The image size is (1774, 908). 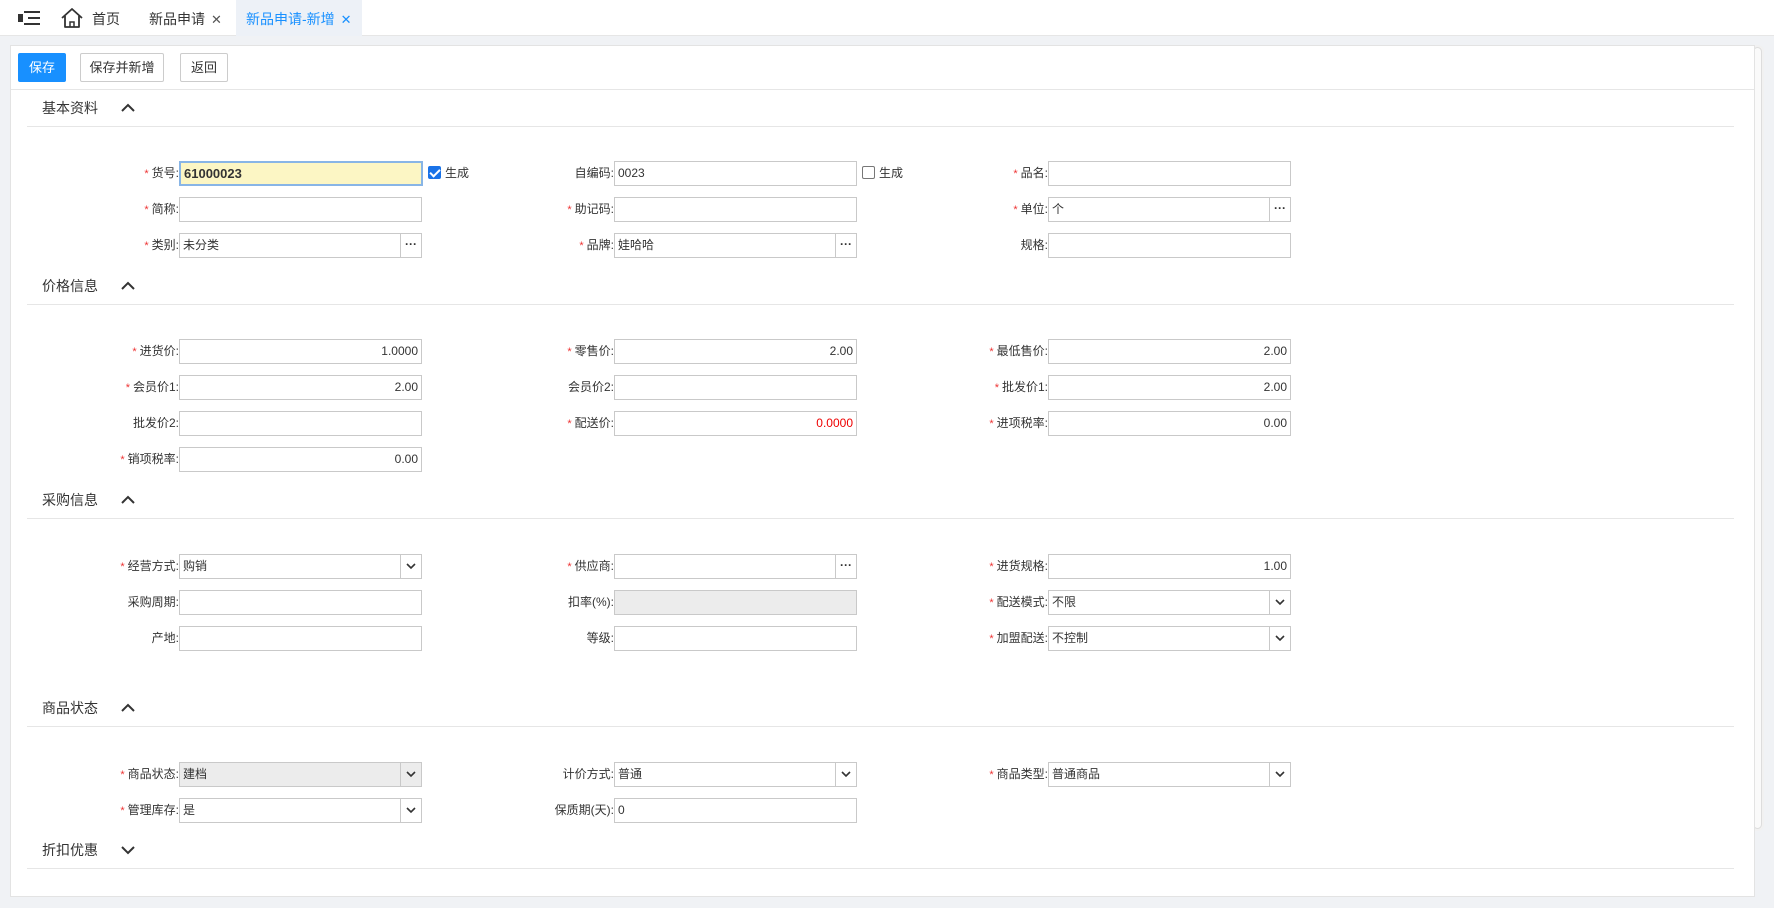 What do you see at coordinates (880, 286) in the screenshot?
I see `section-price: 价格信息` at bounding box center [880, 286].